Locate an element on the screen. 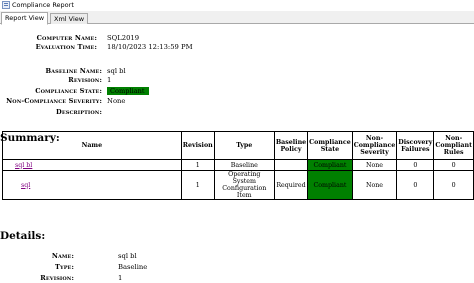 This screenshot has height=283, width=474. evaluation-time-label: Evaluation Time: is located at coordinates (66, 47).